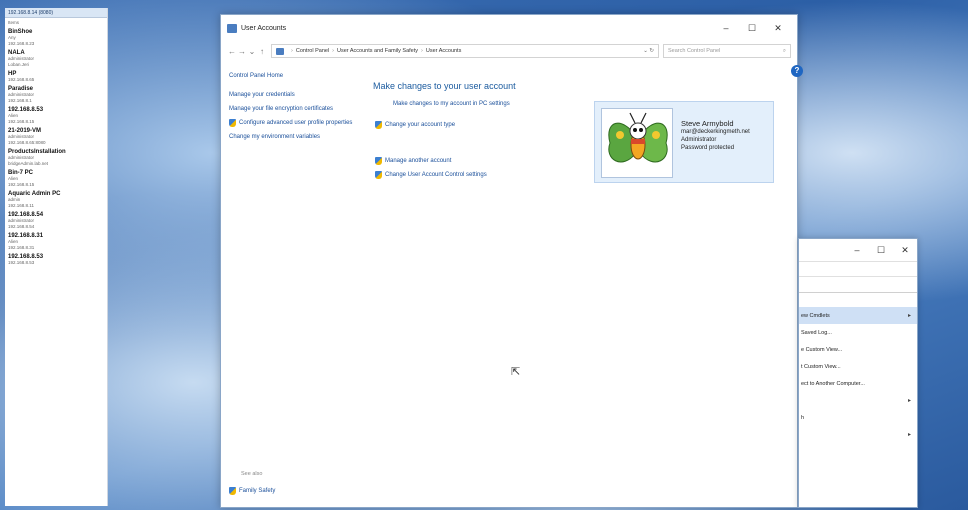 The width and height of the screenshot is (968, 510). I want to click on secondary-title-bar: – ☐ ✕, so click(858, 250).